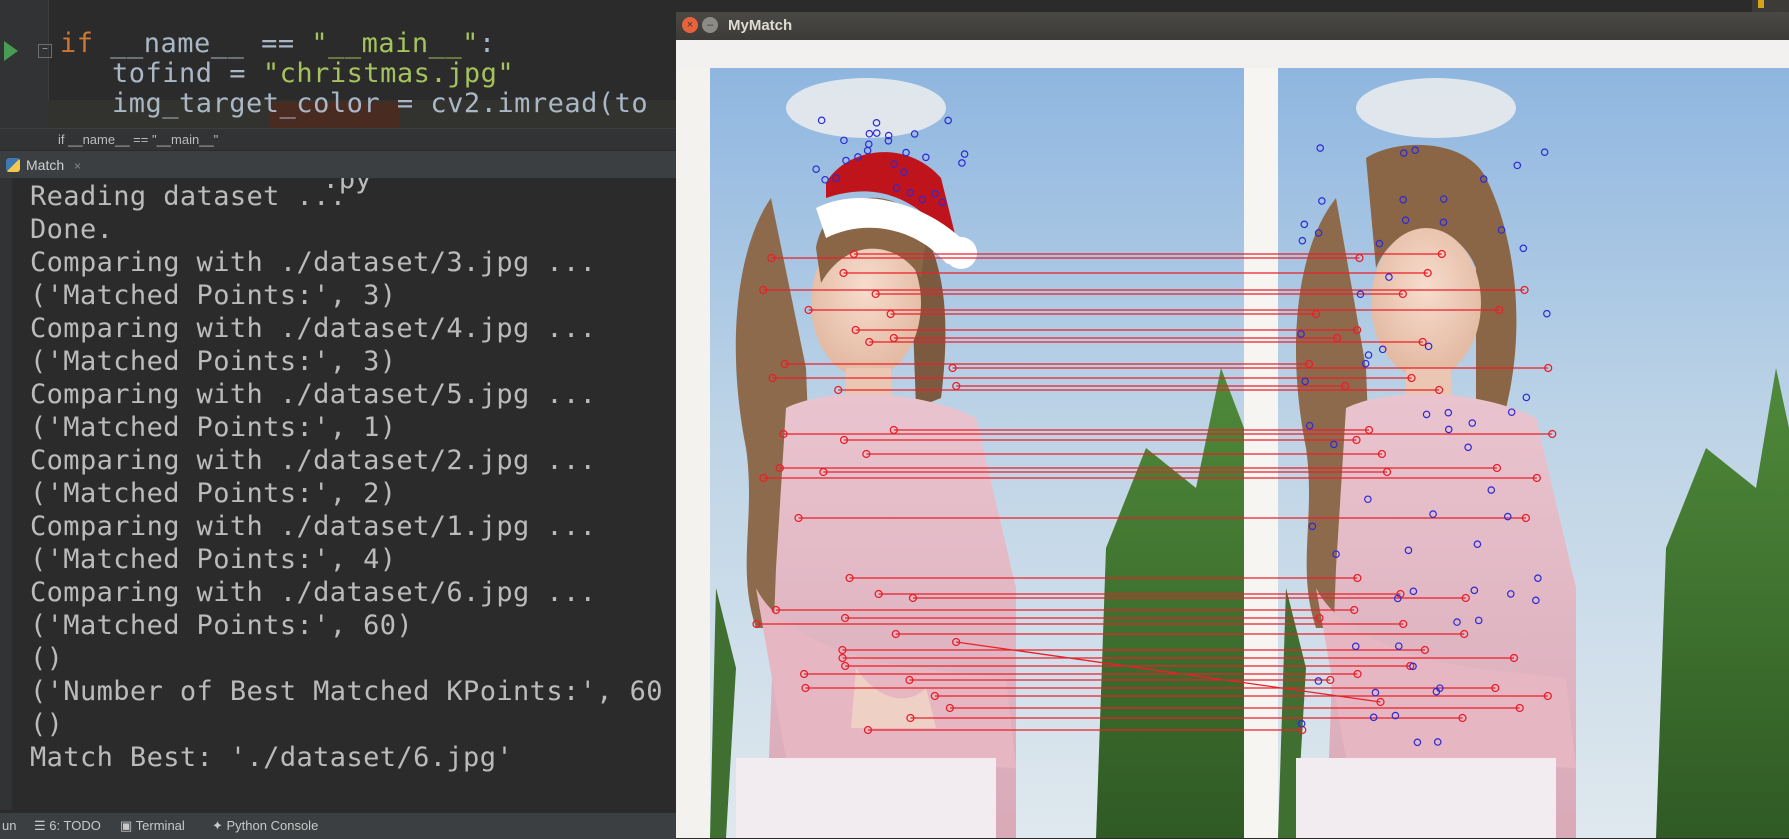 This screenshot has width=1789, height=839. I want to click on console-line: ('Matched Points:', 2), so click(213, 493).